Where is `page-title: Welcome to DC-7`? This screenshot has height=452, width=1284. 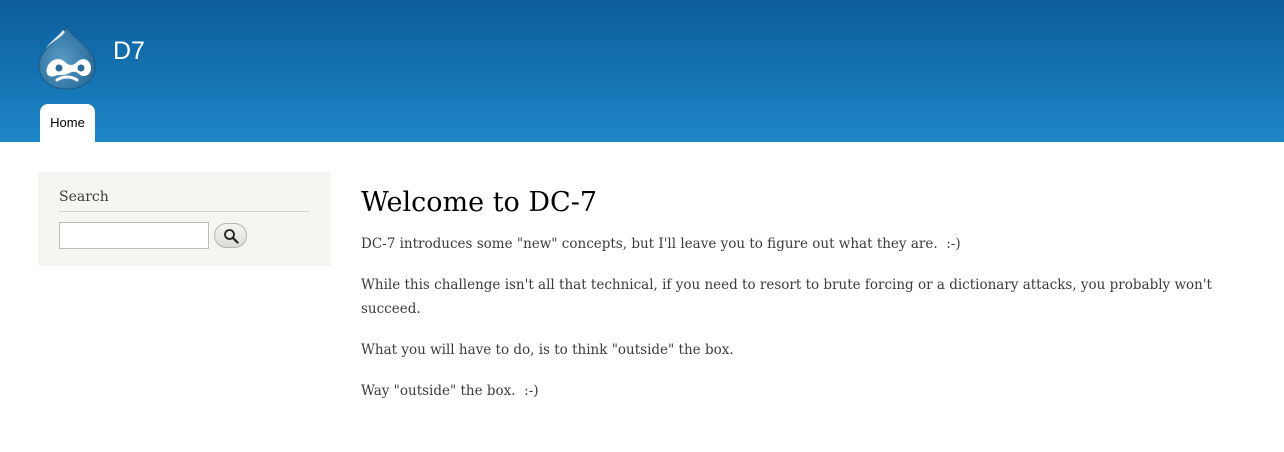
page-title: Welcome to DC-7 is located at coordinates (479, 202).